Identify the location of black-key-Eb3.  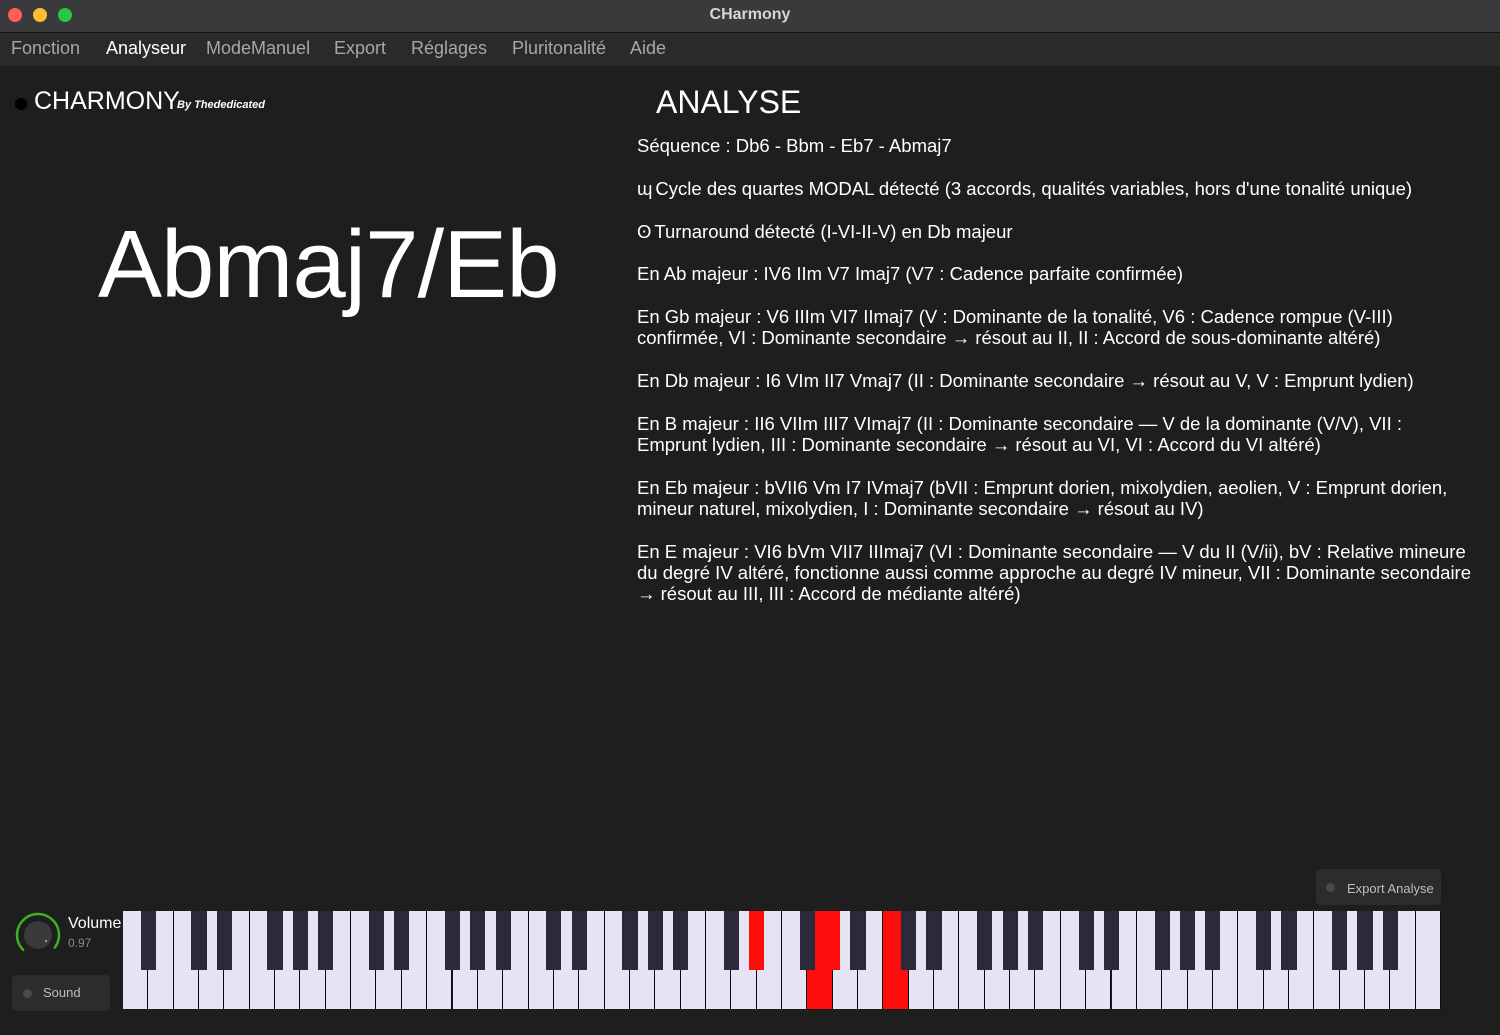
(579, 940).